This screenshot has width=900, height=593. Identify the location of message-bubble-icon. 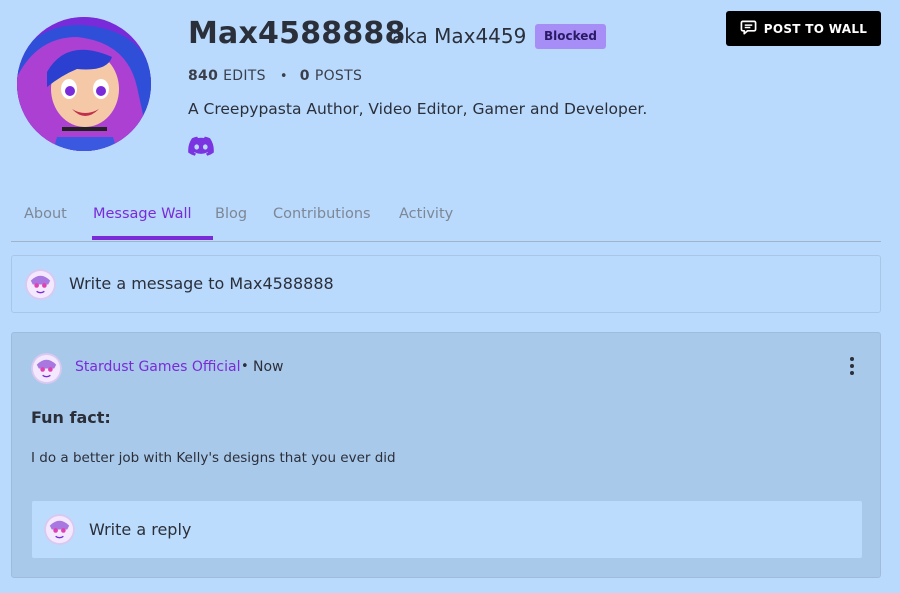
(748, 29).